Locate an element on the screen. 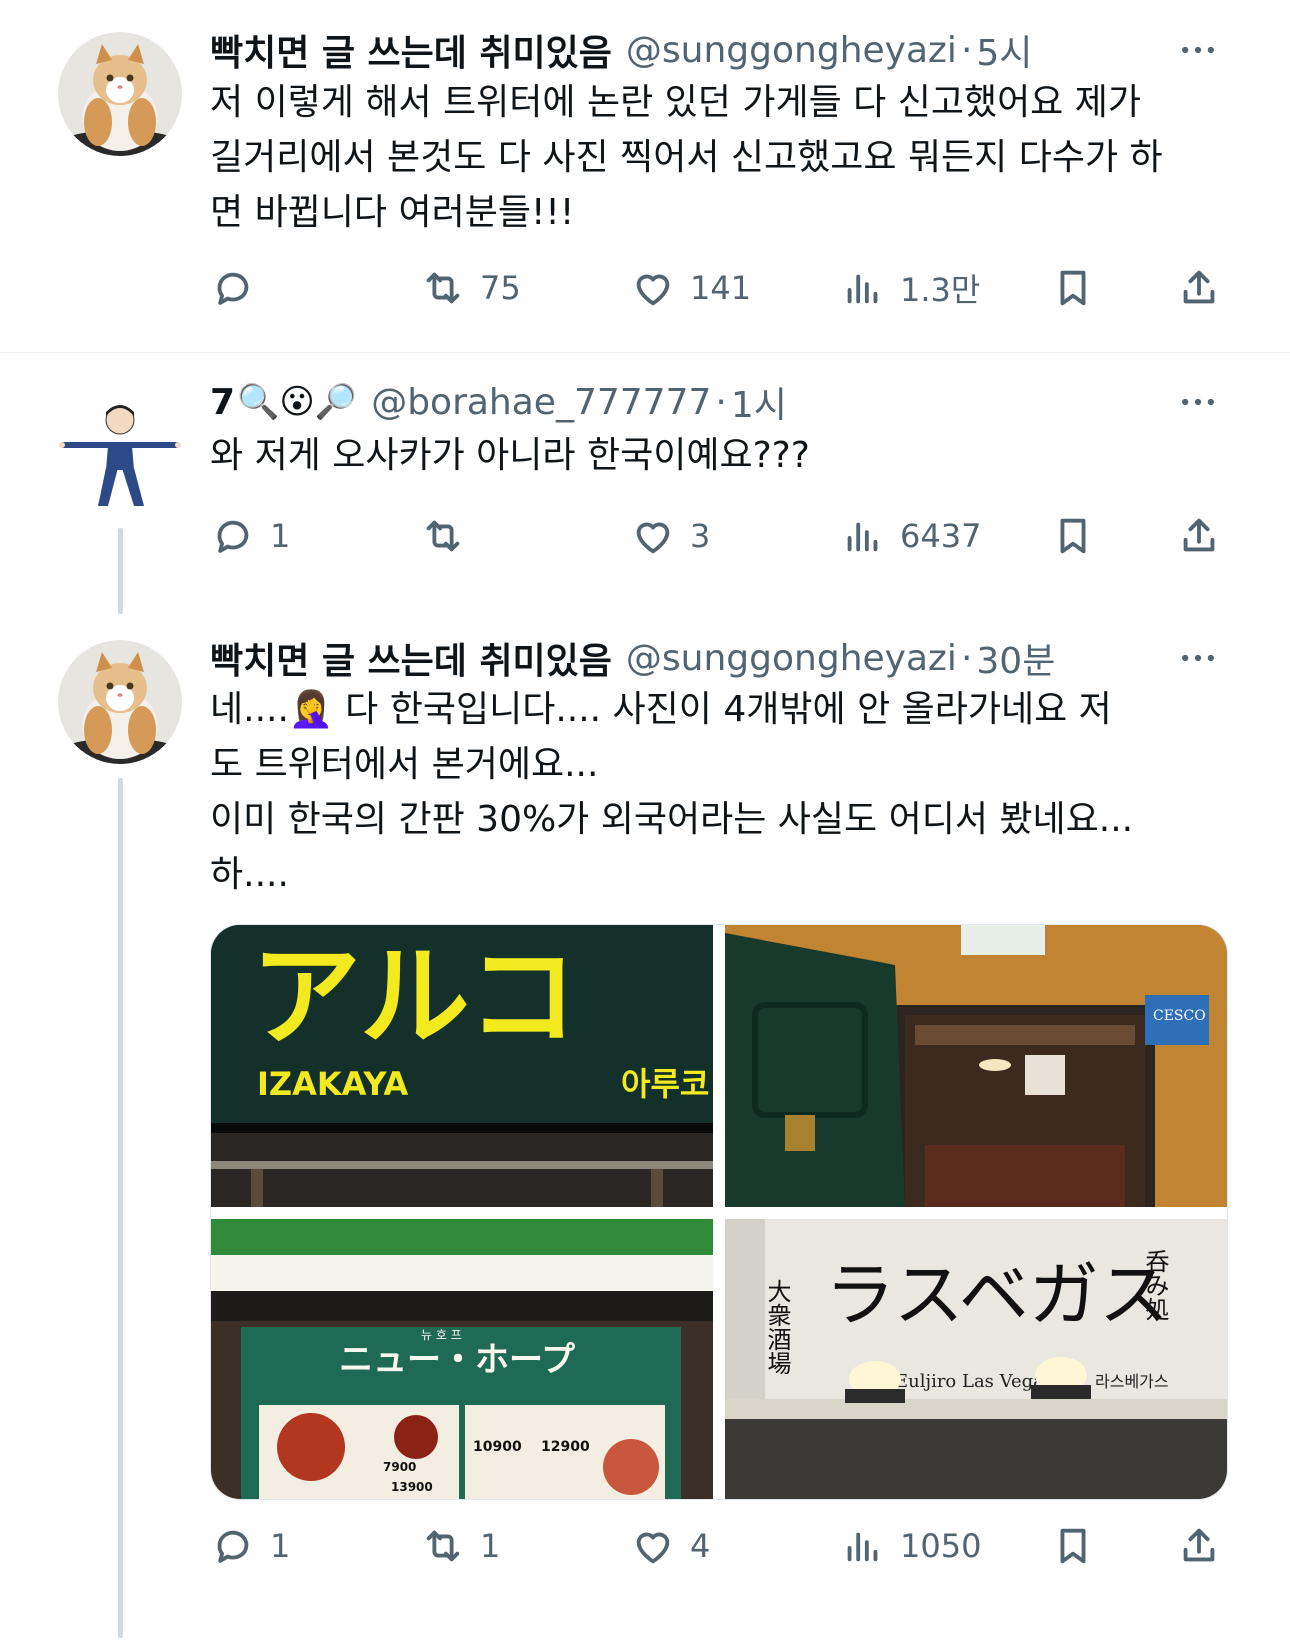 The image size is (1290, 1648). retweet-button: 1 is located at coordinates (460, 1546).